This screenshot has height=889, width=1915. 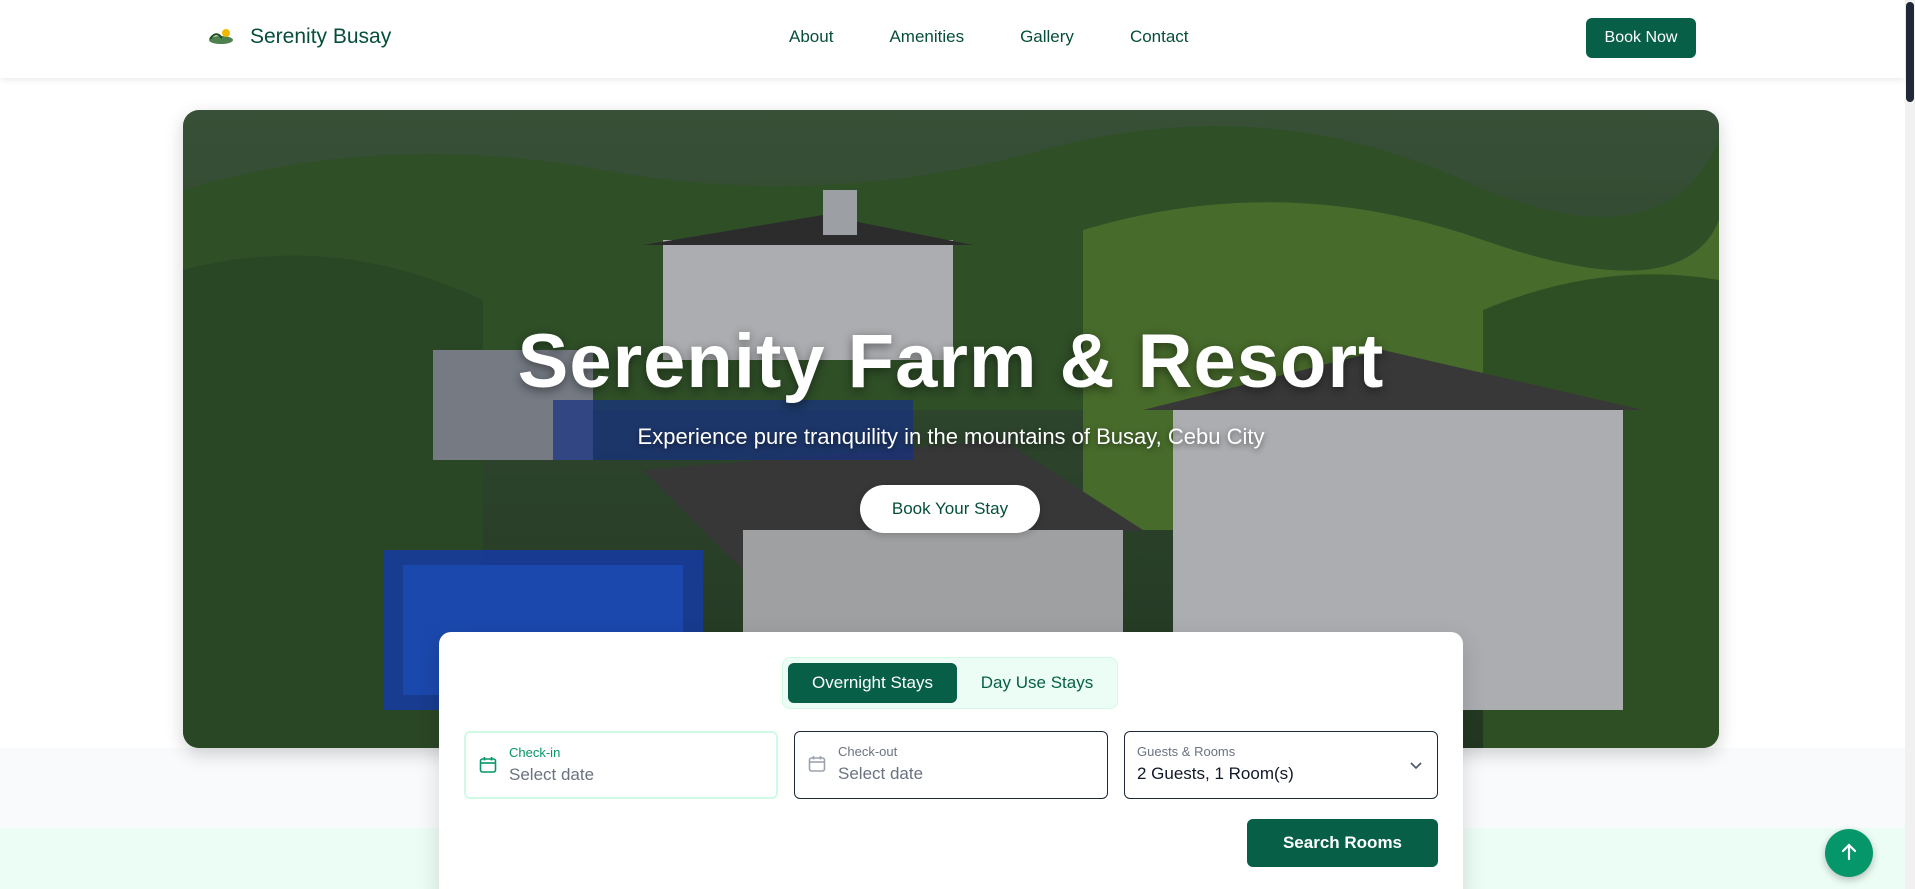 I want to click on chevron-down-icon, so click(x=1416, y=765).